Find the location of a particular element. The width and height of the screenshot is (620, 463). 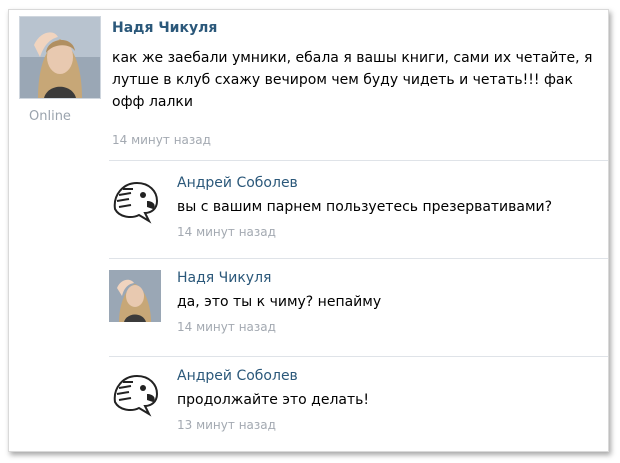

author-avatar is located at coordinates (60, 57).